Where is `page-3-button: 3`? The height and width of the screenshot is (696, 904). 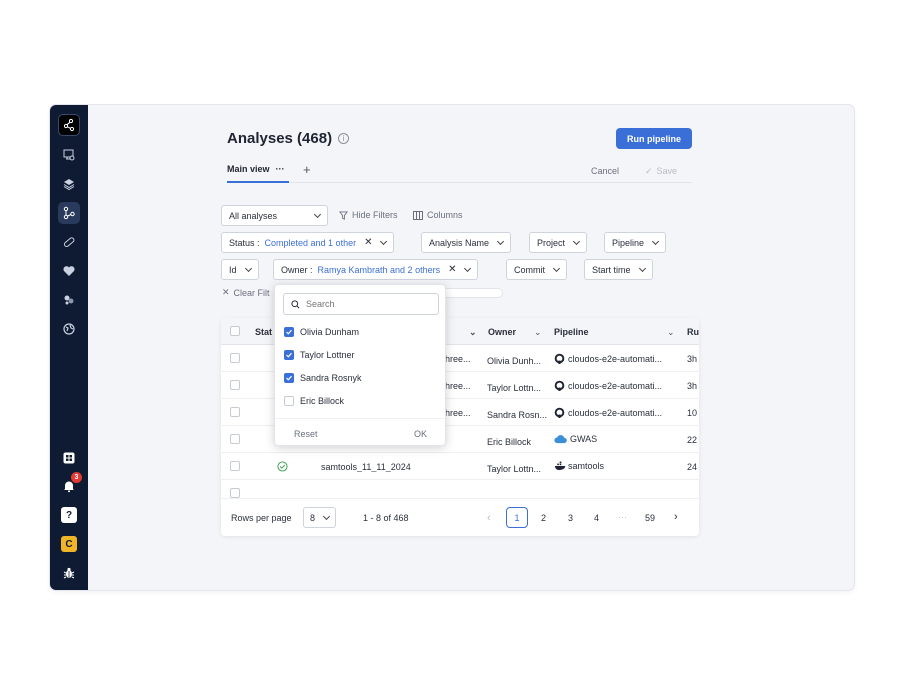
page-3-button: 3 is located at coordinates (570, 518).